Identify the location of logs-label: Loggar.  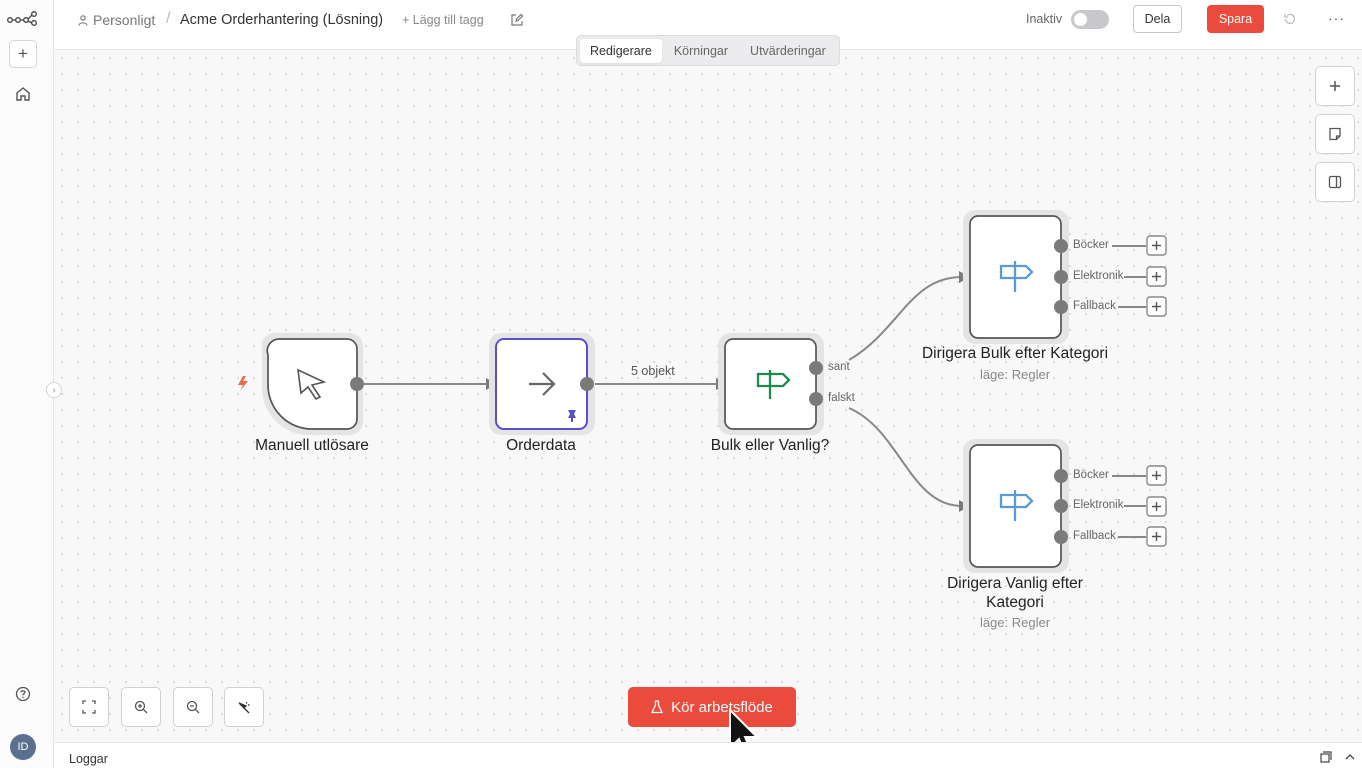
(88, 759).